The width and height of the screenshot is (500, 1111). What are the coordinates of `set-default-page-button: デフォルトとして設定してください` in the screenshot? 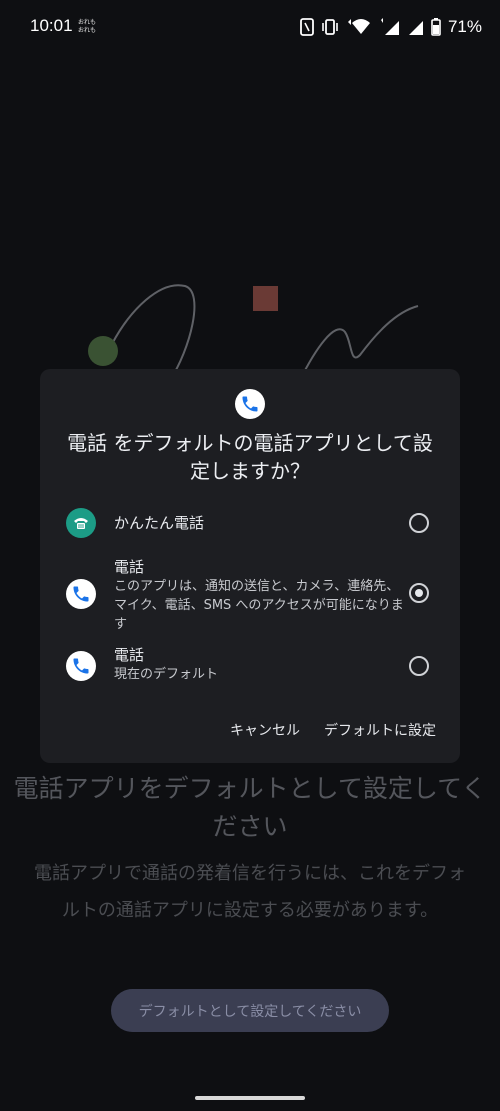 It's located at (250, 1010).